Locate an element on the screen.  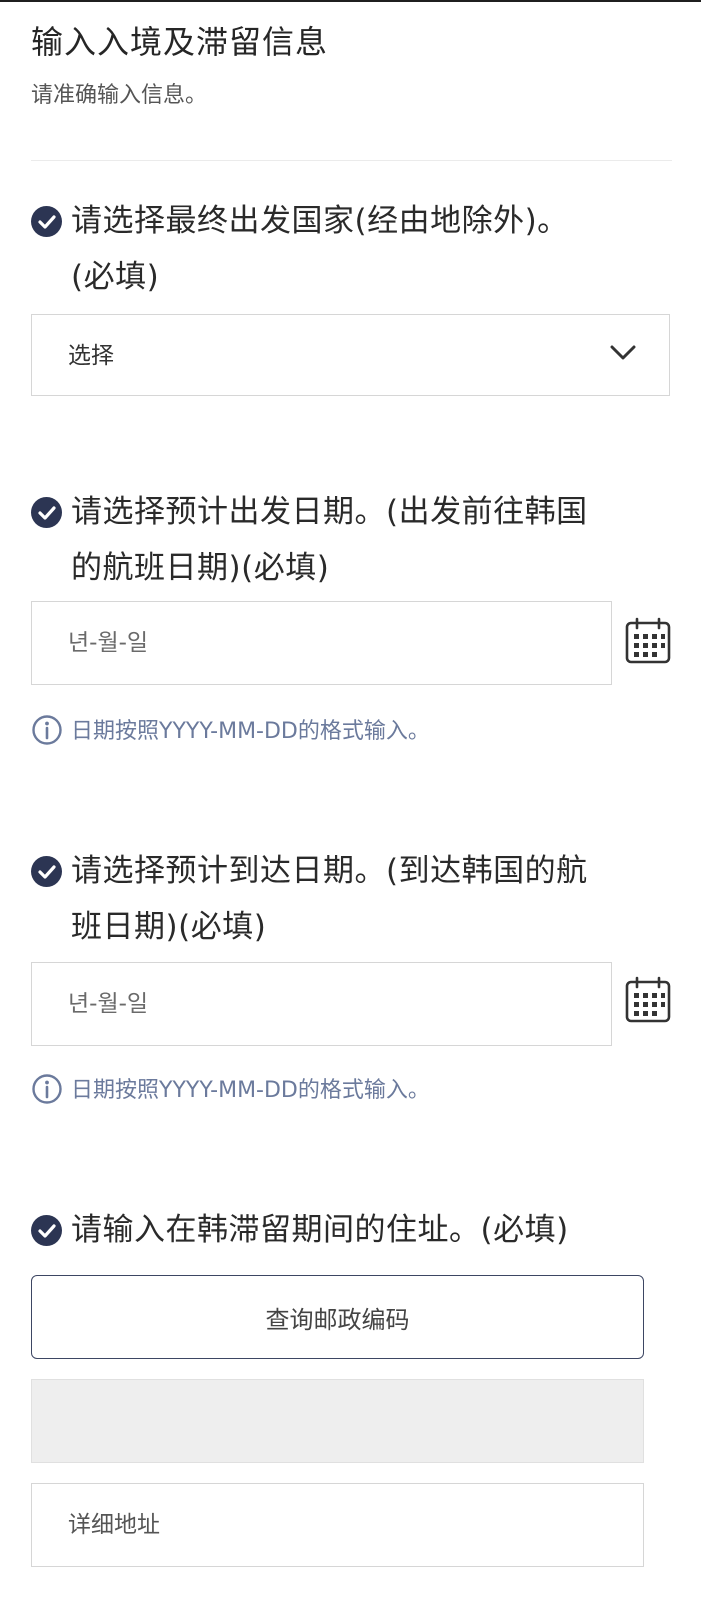
address-question: 请输入在韩滞留期间的住址。(必填) is located at coordinates (351, 1230).